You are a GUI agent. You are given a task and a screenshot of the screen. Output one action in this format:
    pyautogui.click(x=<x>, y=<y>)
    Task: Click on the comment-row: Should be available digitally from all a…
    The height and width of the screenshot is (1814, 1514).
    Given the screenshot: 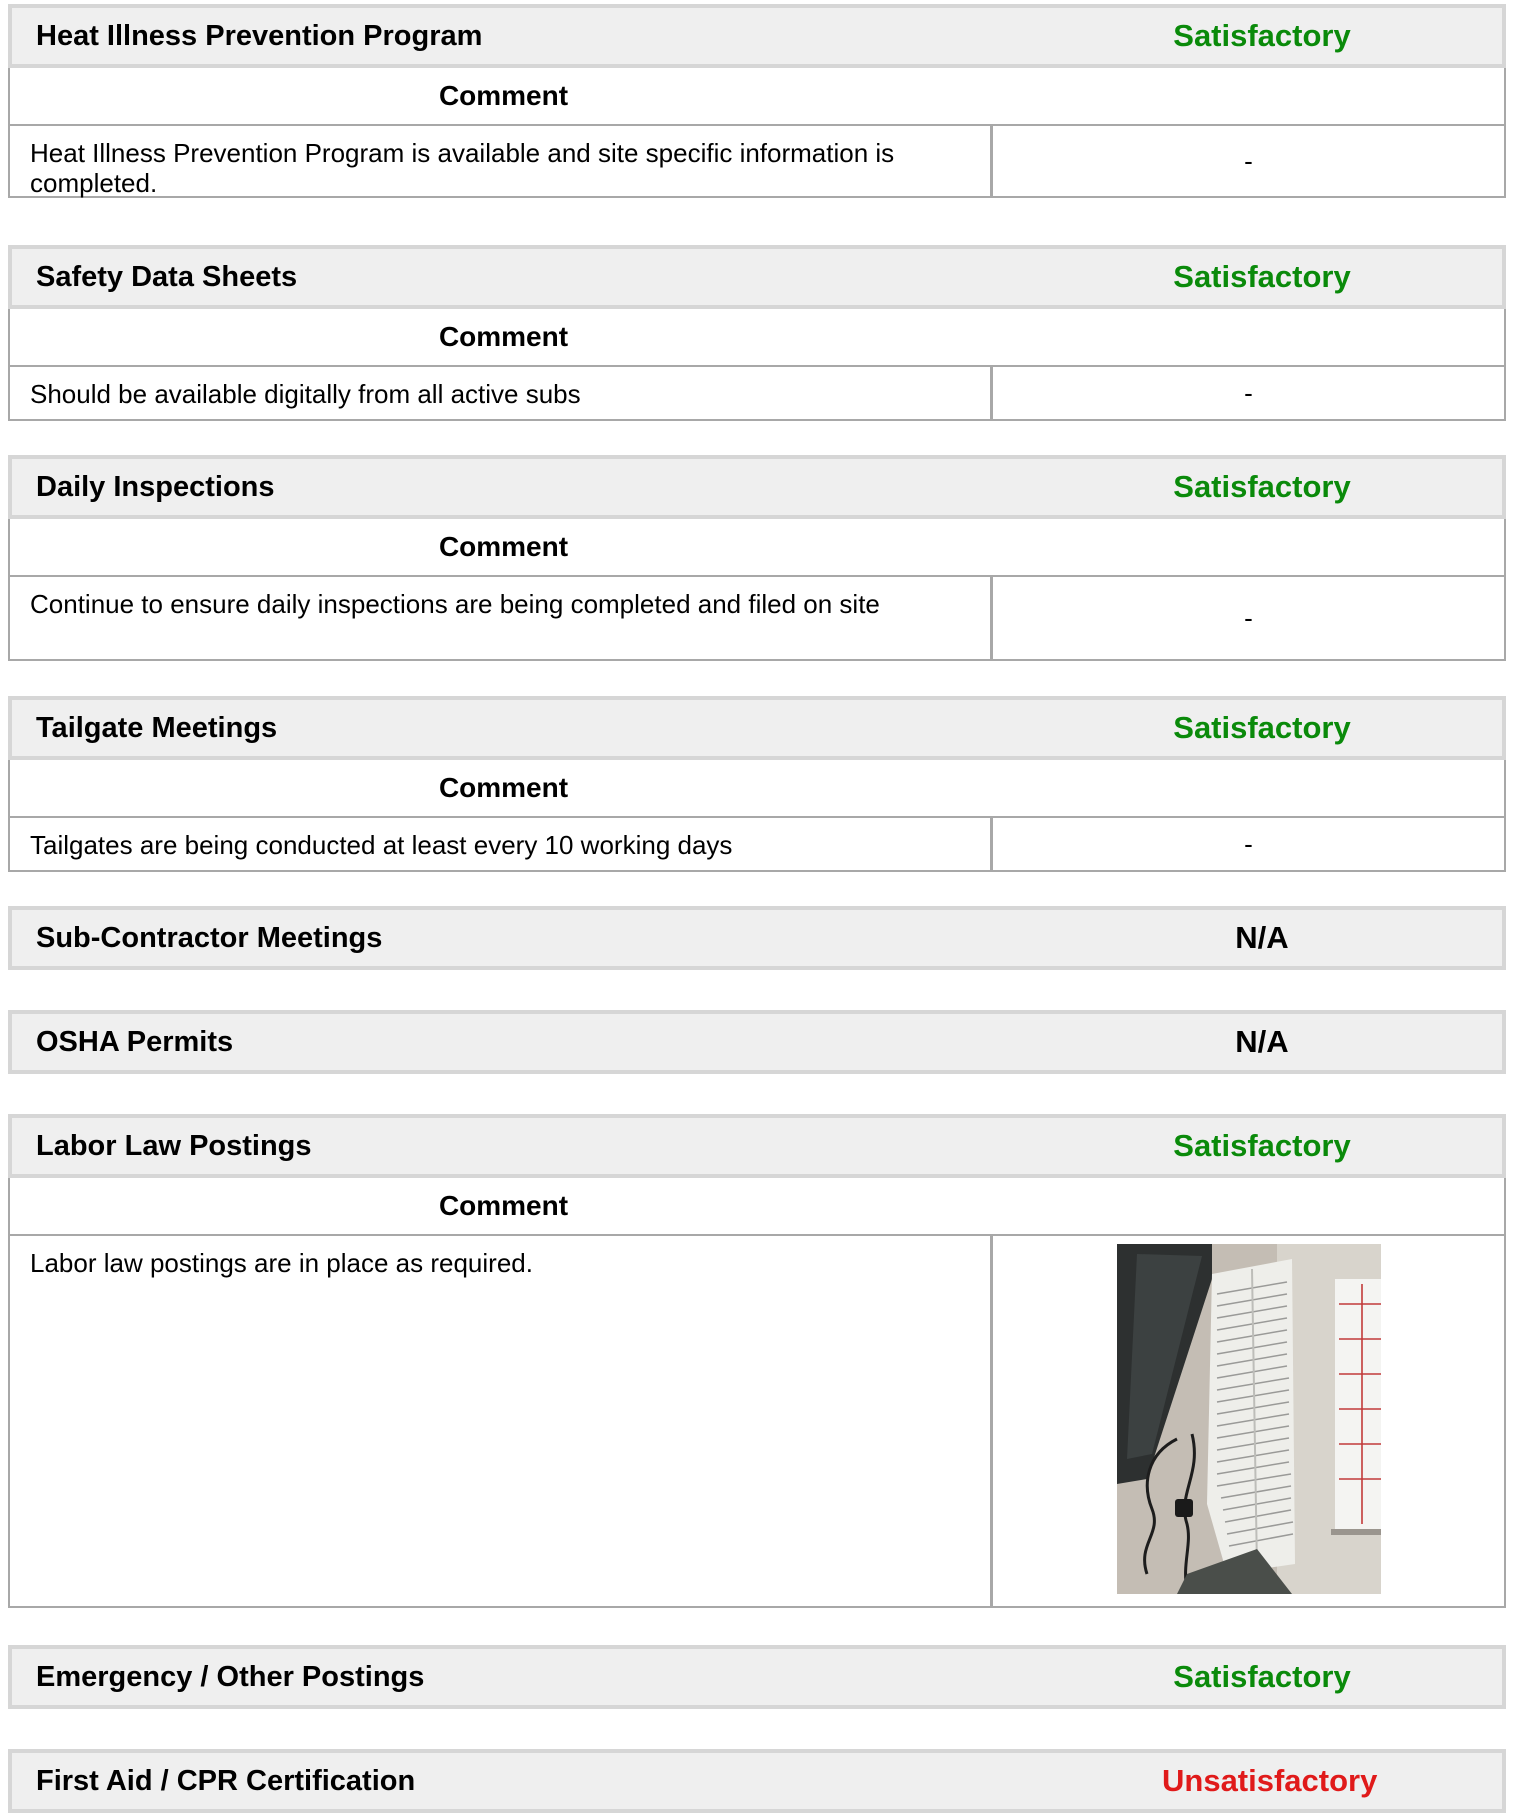 What is the action you would take?
    pyautogui.click(x=757, y=392)
    